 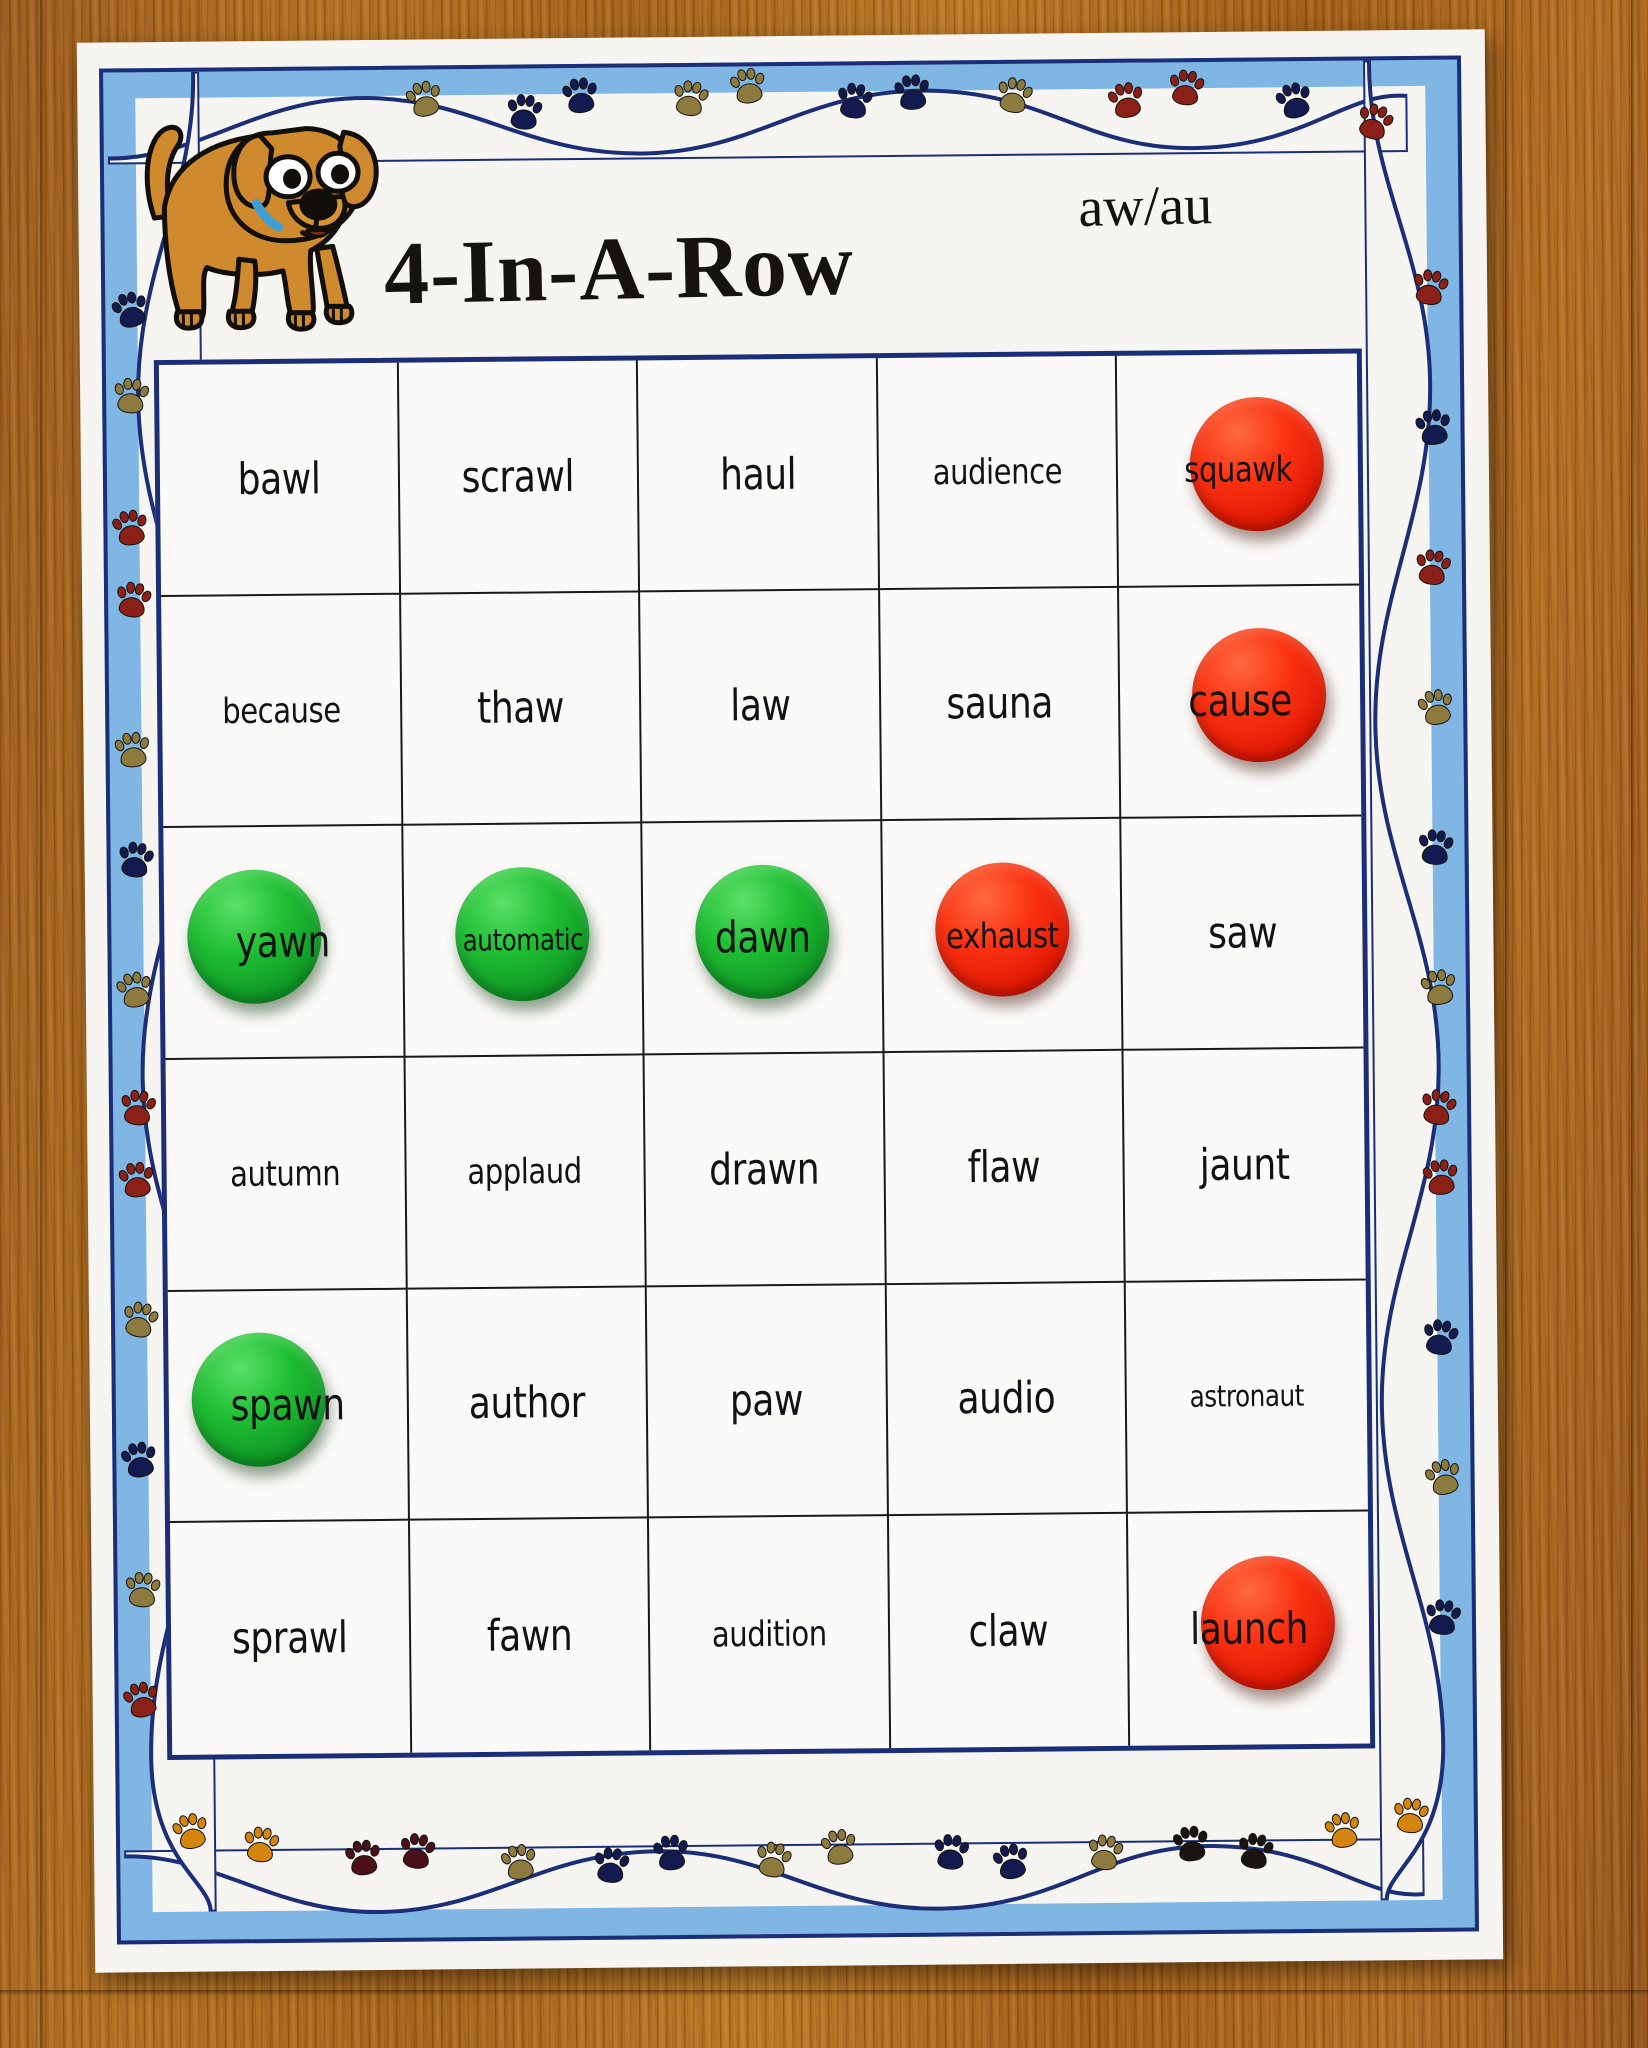 I want to click on cell-word: automatic, so click(x=523, y=939).